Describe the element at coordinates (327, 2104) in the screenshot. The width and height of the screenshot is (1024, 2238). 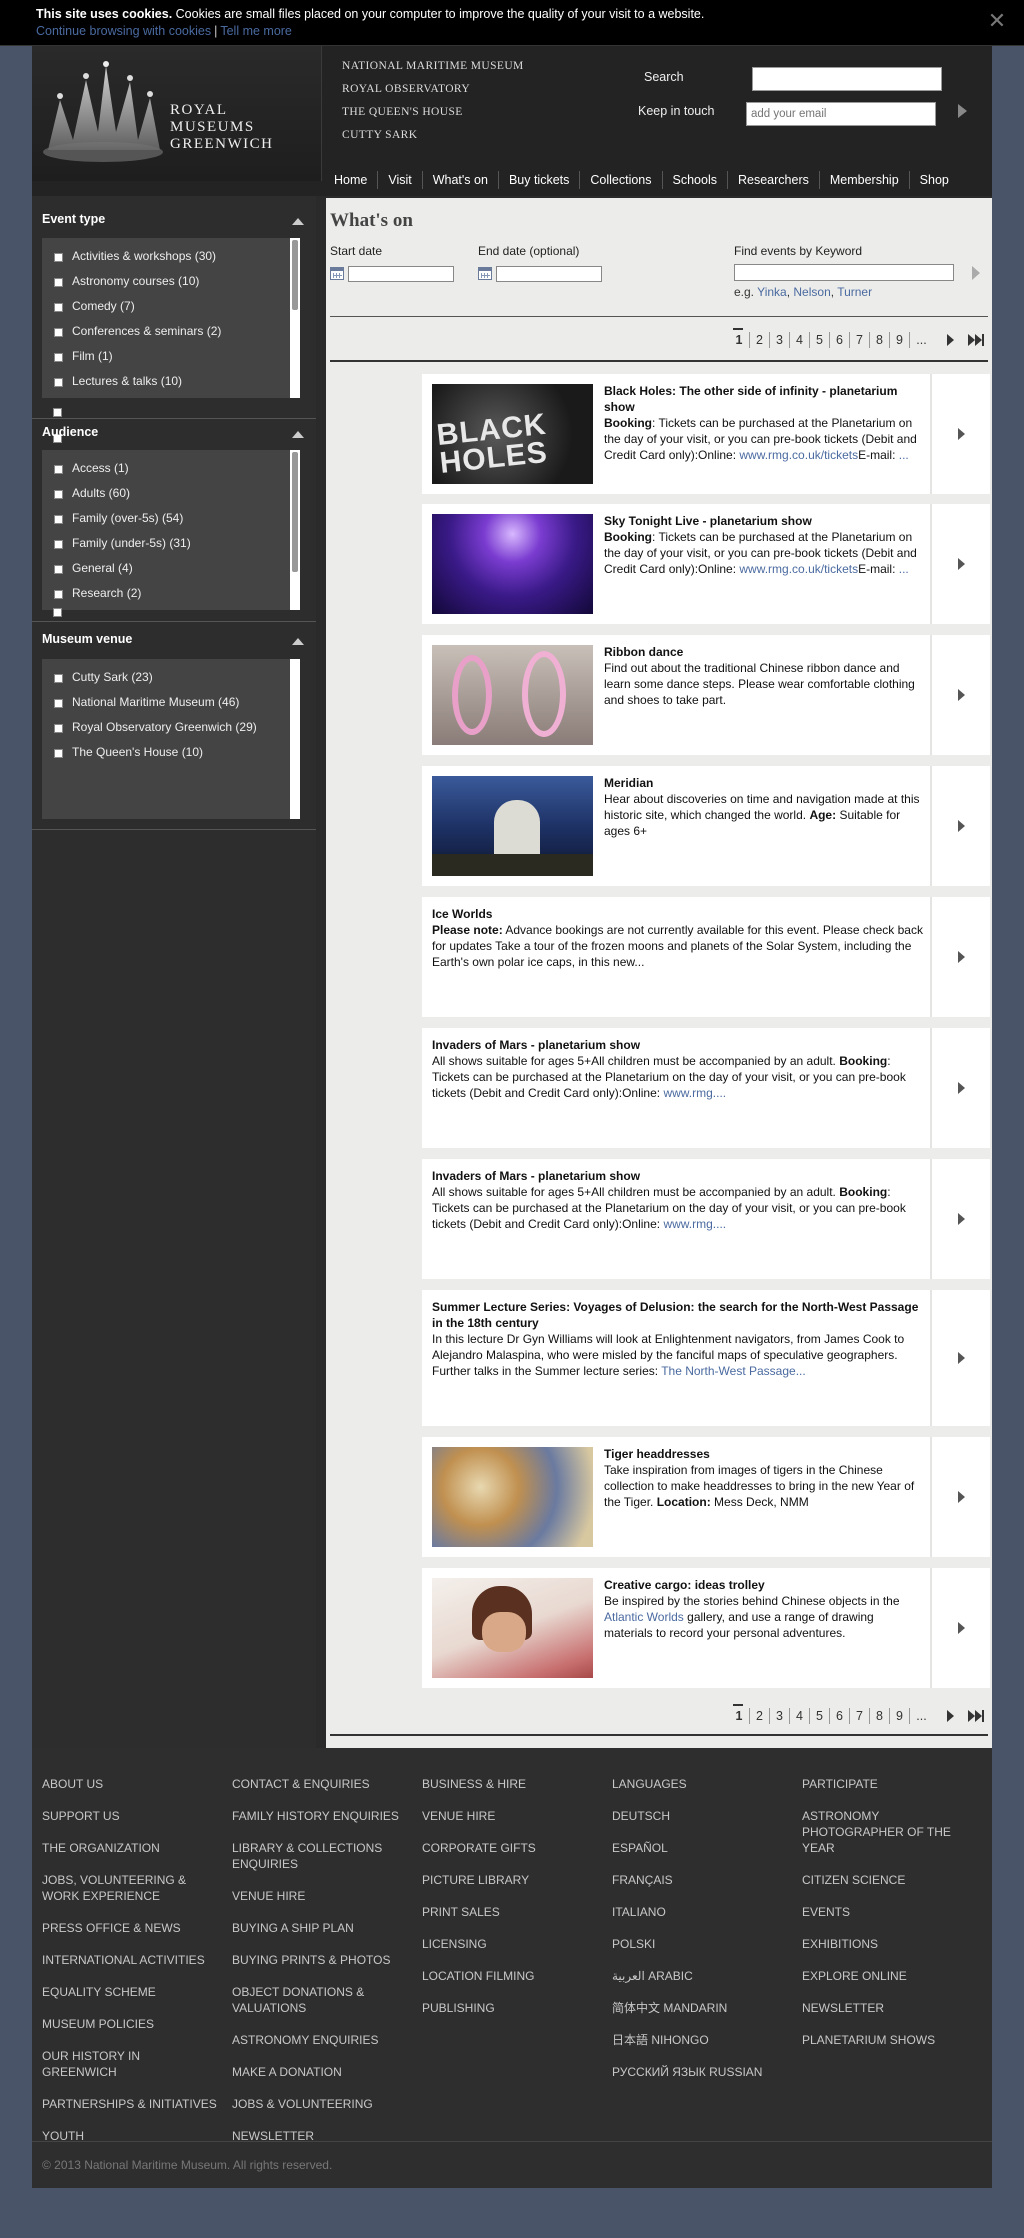
I see `footer-link: Jobs & volunteering` at that location.